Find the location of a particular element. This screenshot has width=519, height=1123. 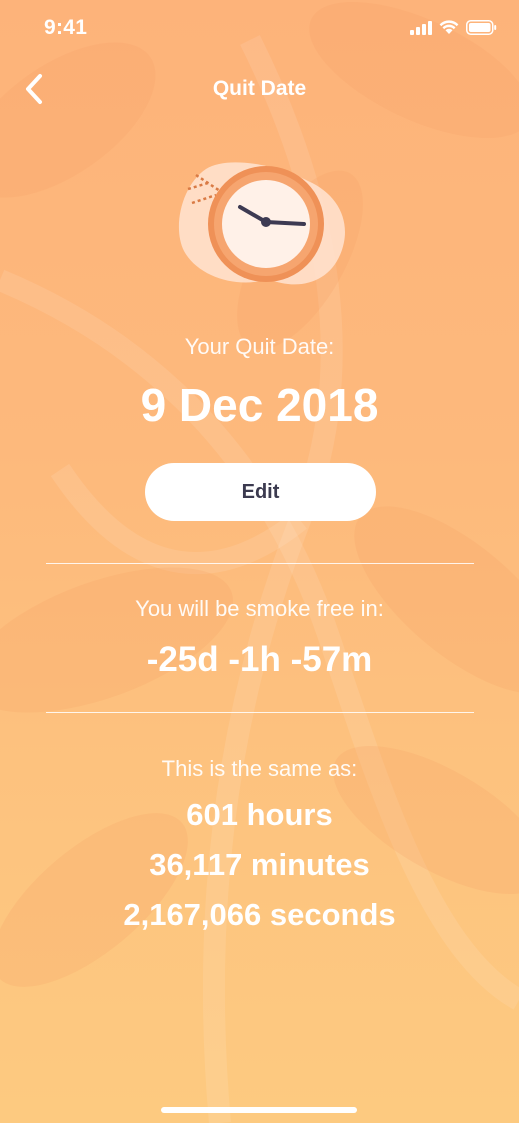

equivalents-label: This is the same as: is located at coordinates (259, 768).